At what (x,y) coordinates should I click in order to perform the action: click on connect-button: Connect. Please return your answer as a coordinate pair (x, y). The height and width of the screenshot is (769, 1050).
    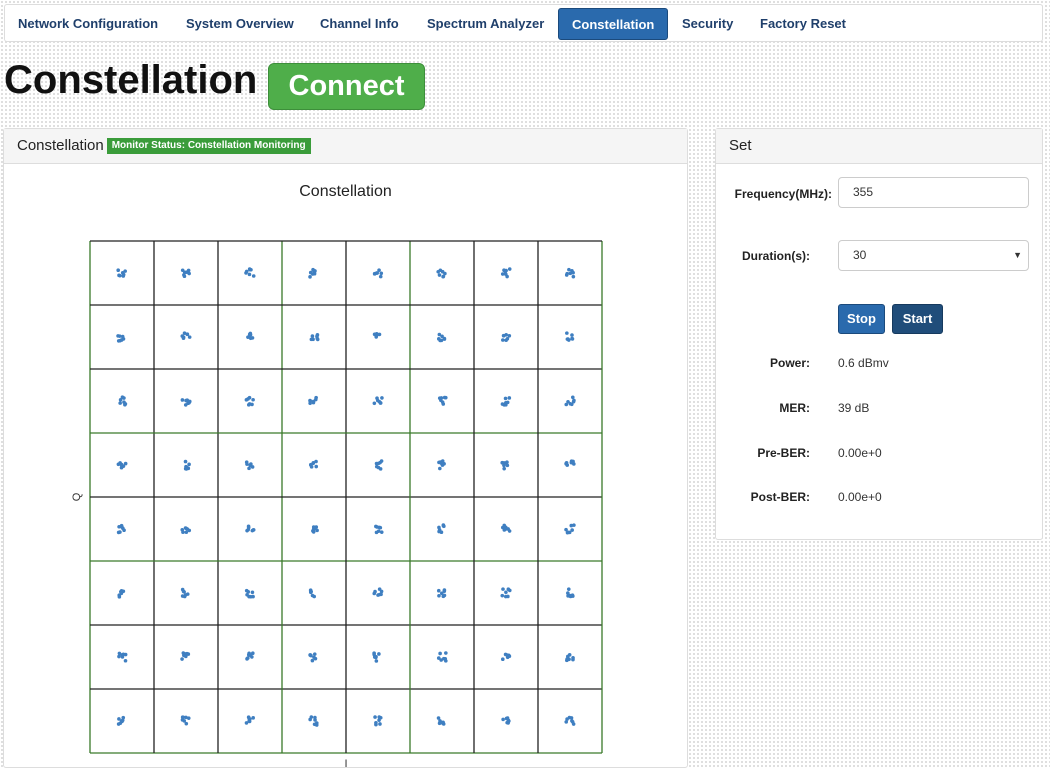
    Looking at the image, I should click on (346, 86).